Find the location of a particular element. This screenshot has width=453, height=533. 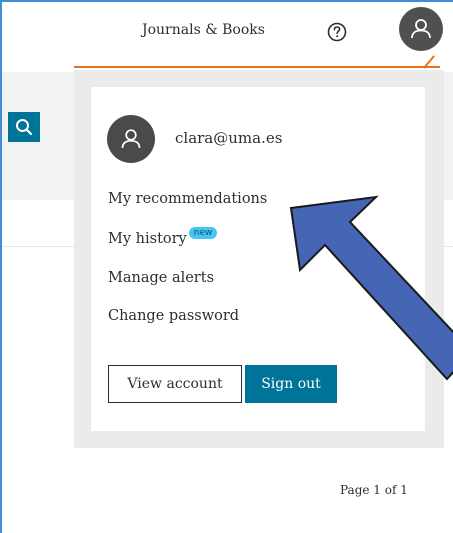

view-account-button: View account is located at coordinates (175, 384).